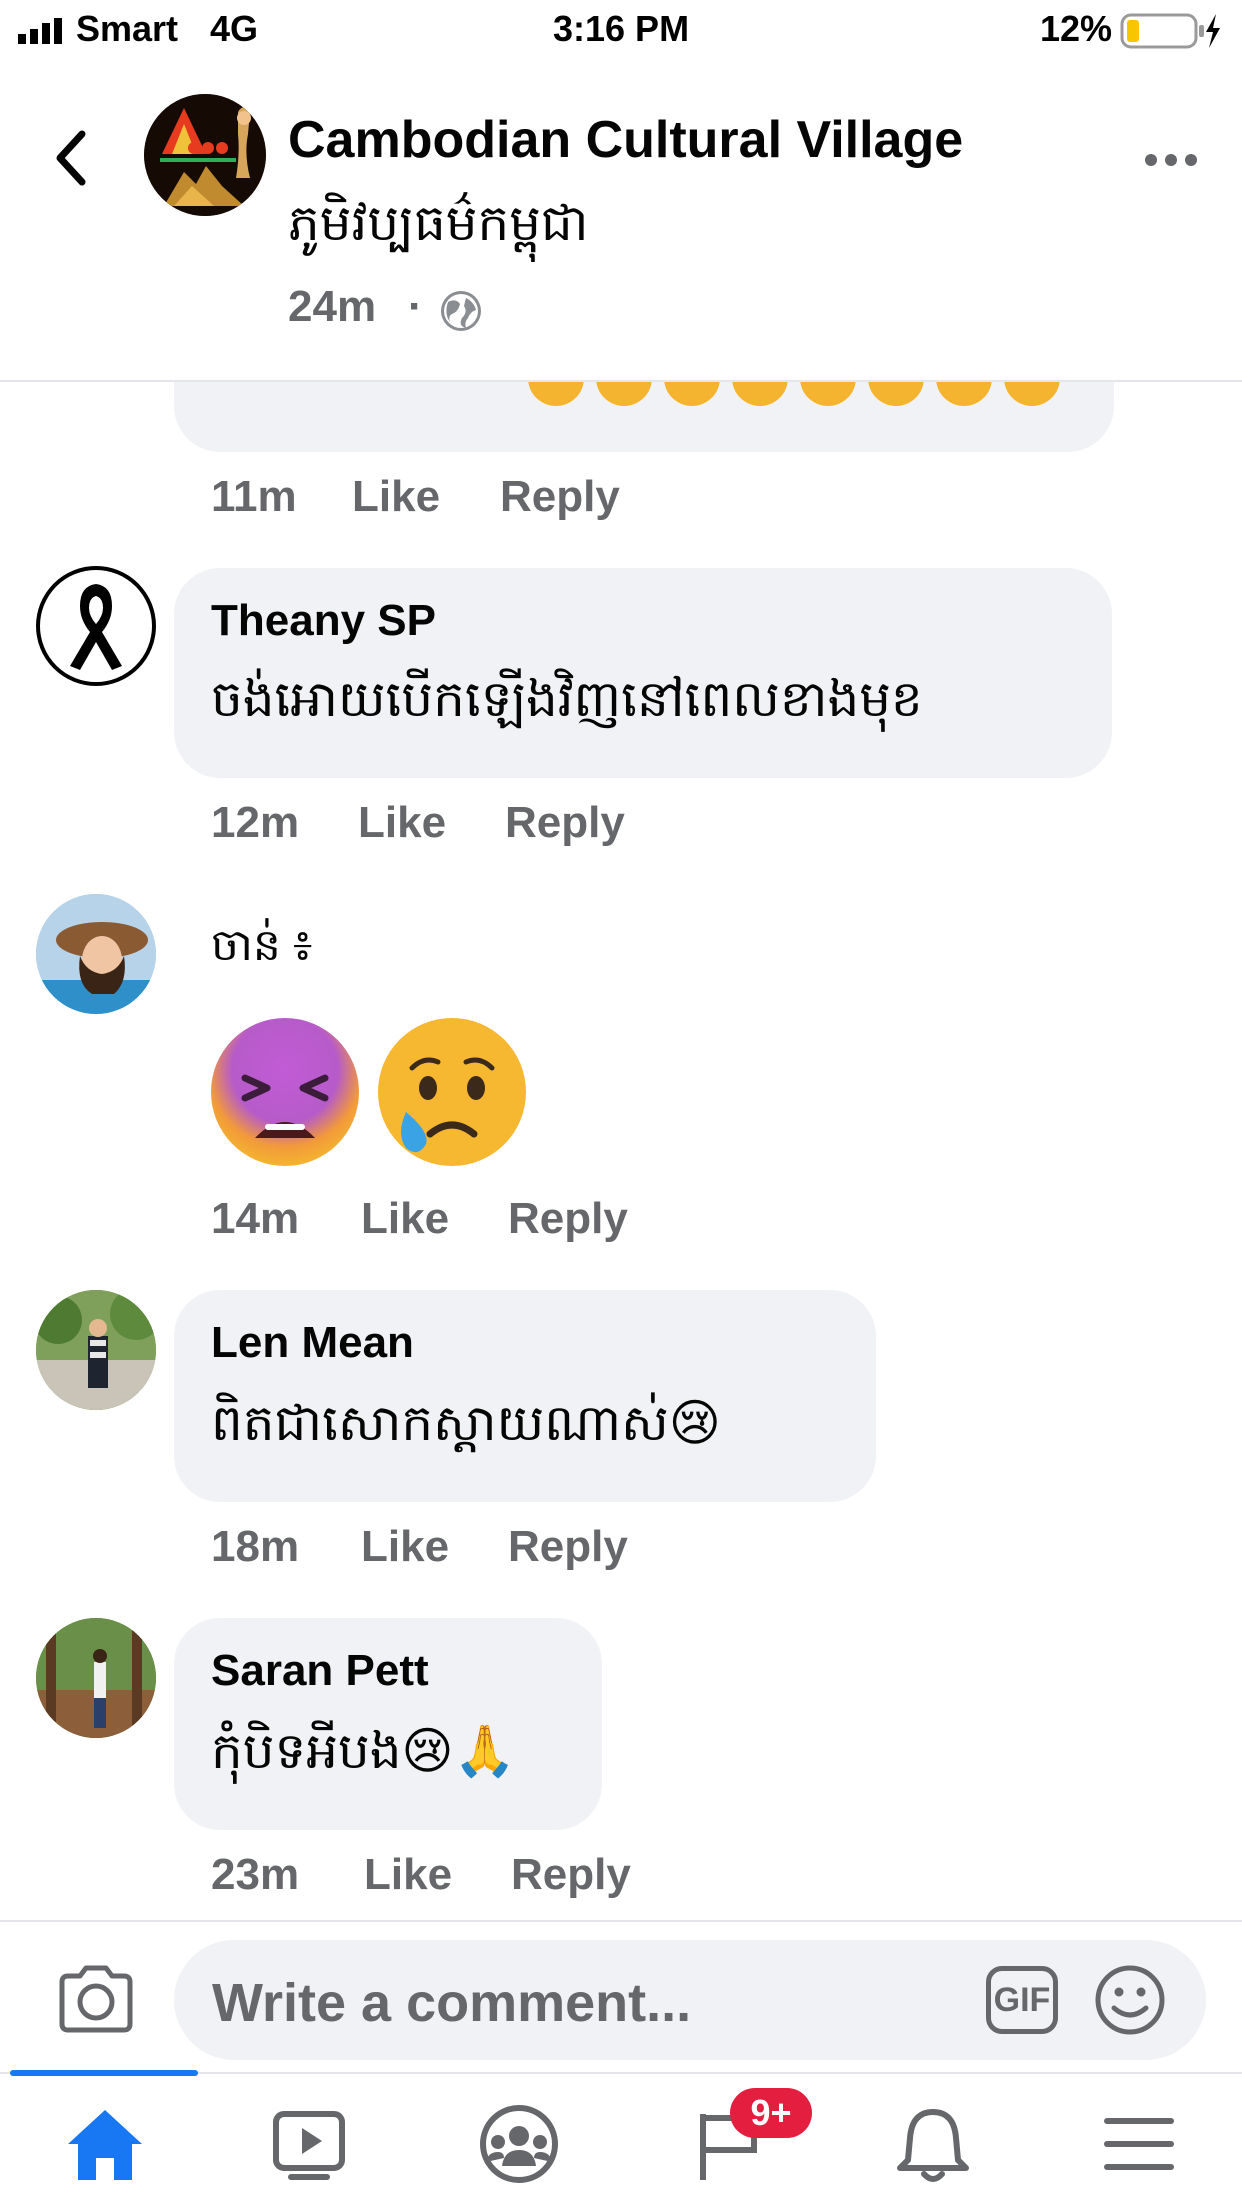  I want to click on tired-face-emoji, so click(285, 1092).